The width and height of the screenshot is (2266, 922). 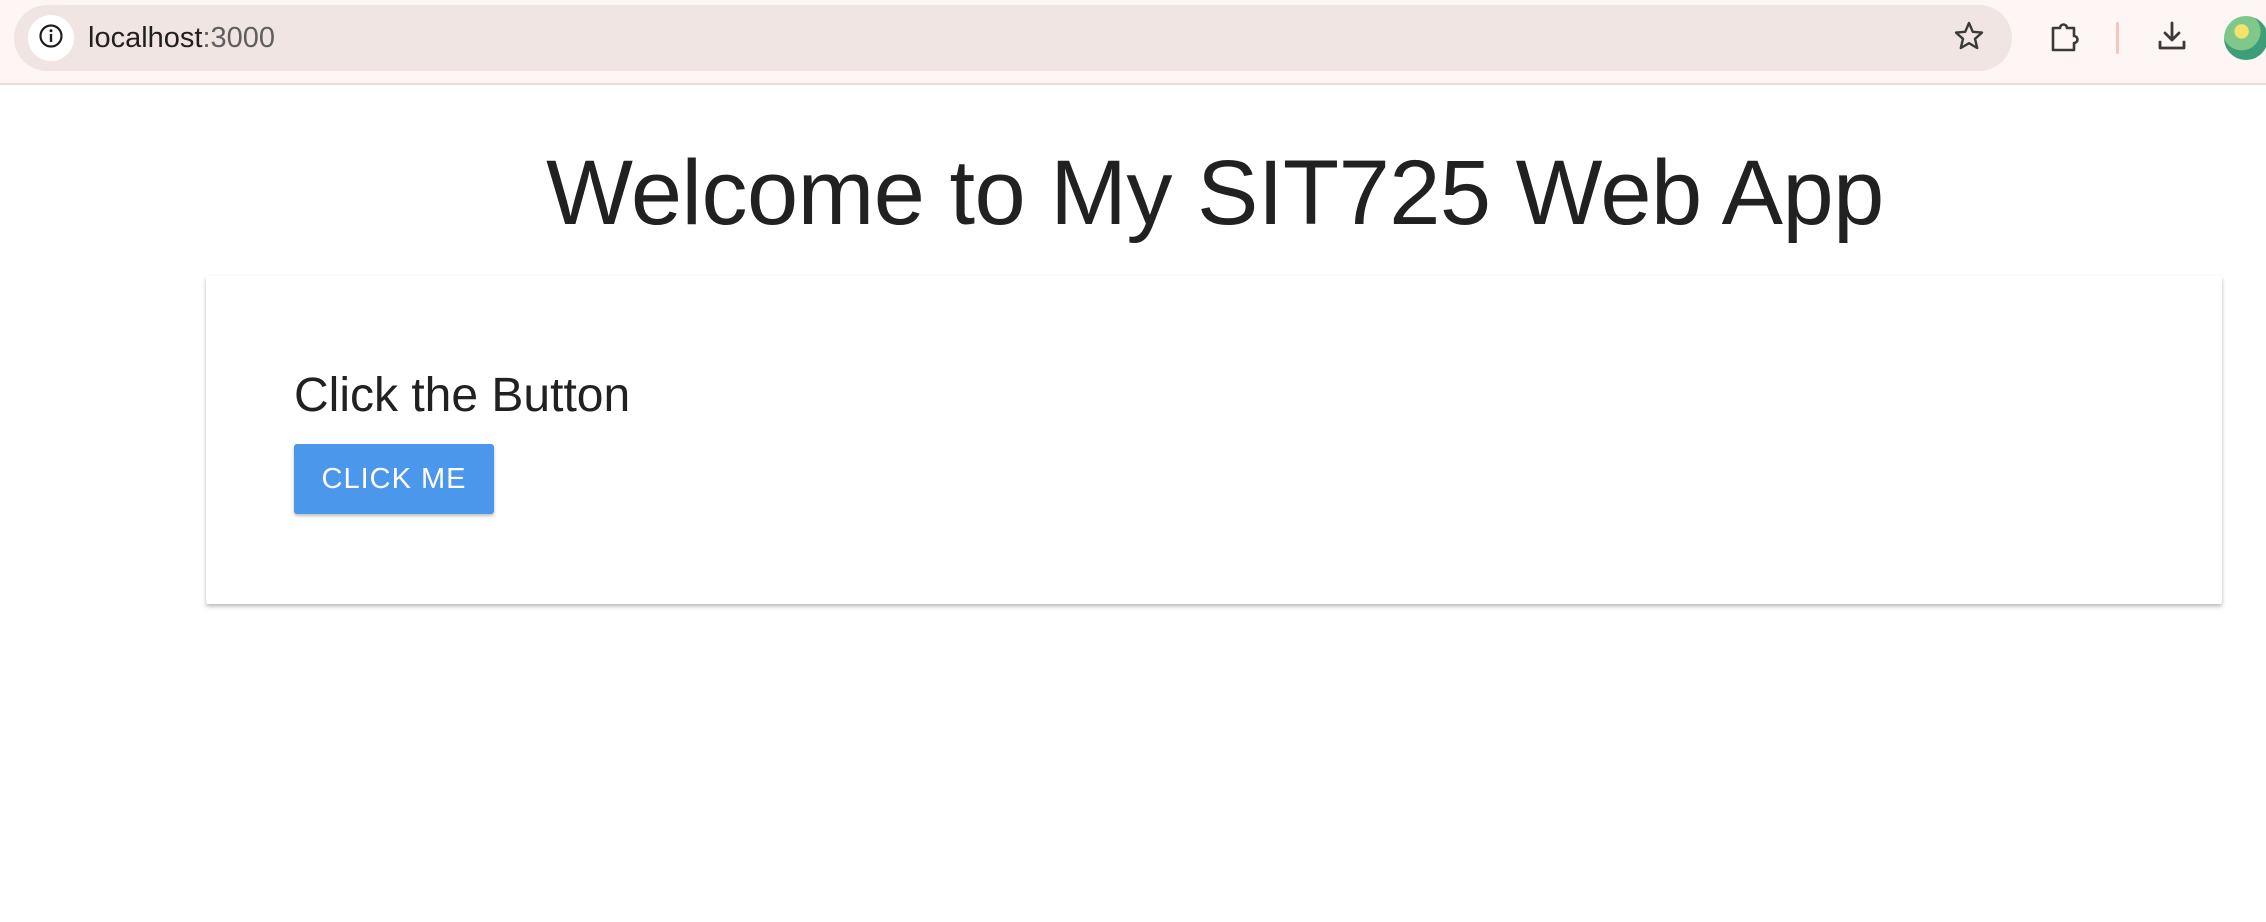 What do you see at coordinates (2117, 38) in the screenshot?
I see `toolbar-divider` at bounding box center [2117, 38].